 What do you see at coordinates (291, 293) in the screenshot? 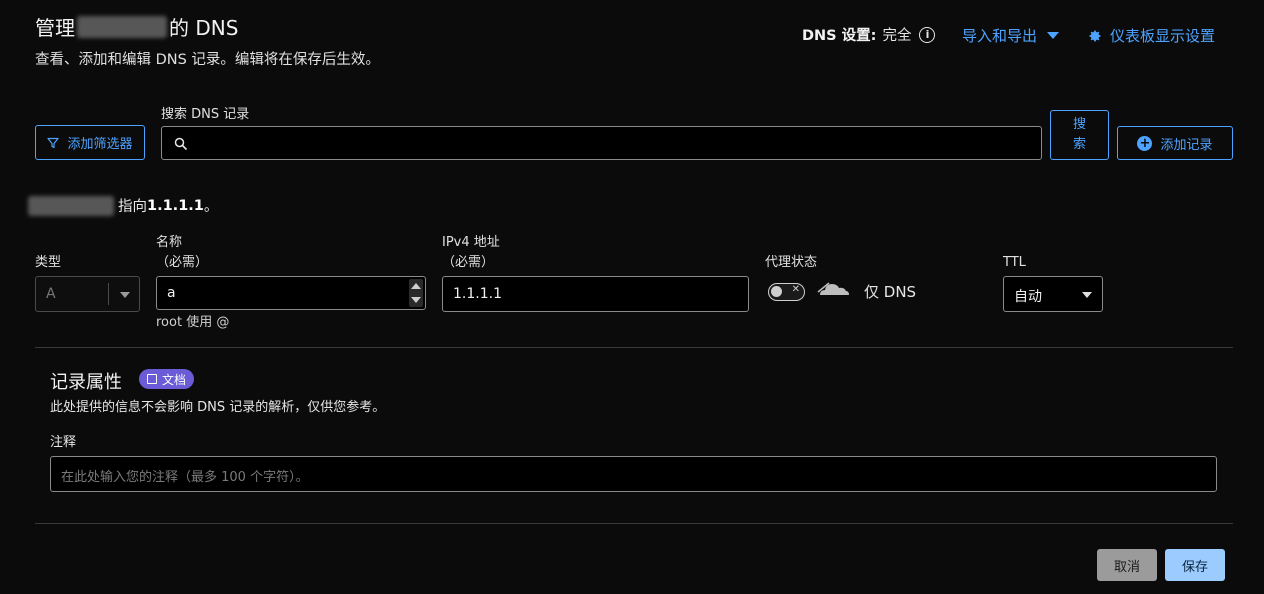
I see `name-input: a` at bounding box center [291, 293].